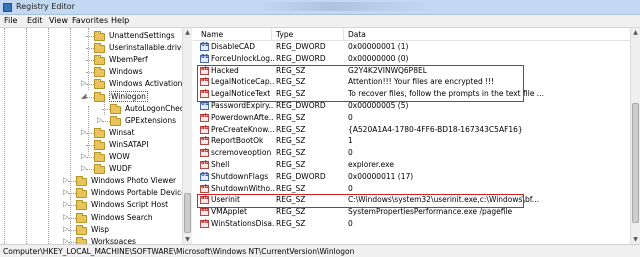 This screenshot has height=257, width=640. I want to click on menu-help: Help, so click(120, 20).